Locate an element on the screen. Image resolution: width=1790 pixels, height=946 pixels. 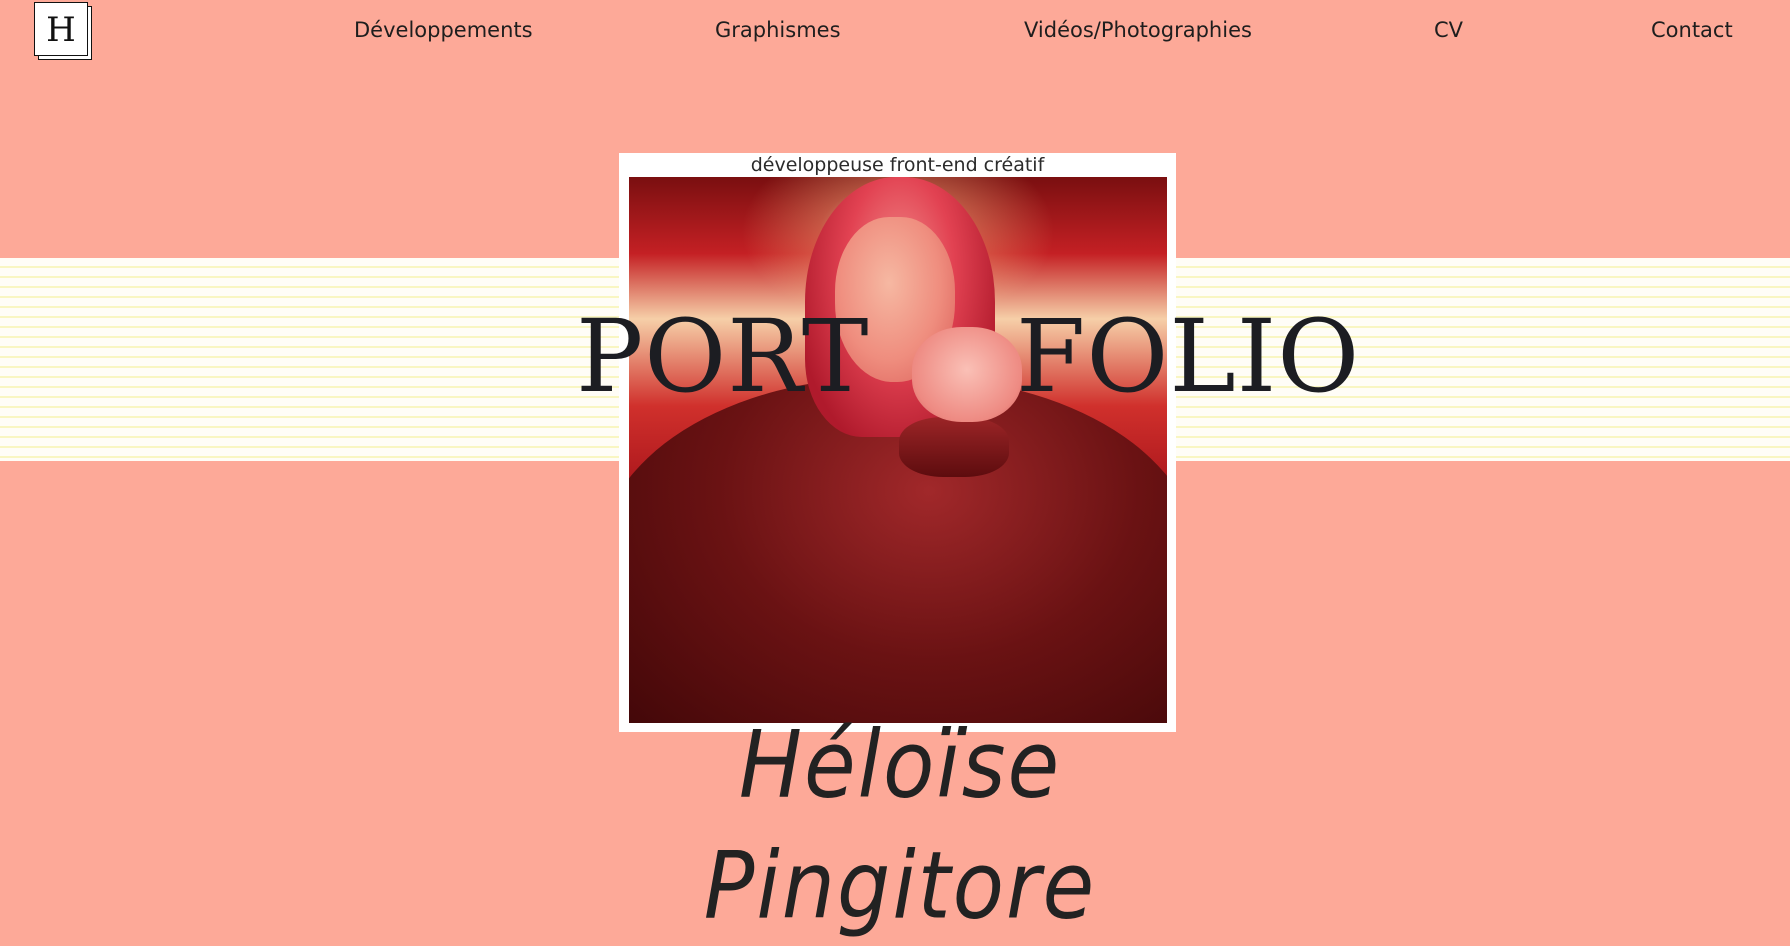
signature-name: Héloïse Pingitore is located at coordinates (900, 825).